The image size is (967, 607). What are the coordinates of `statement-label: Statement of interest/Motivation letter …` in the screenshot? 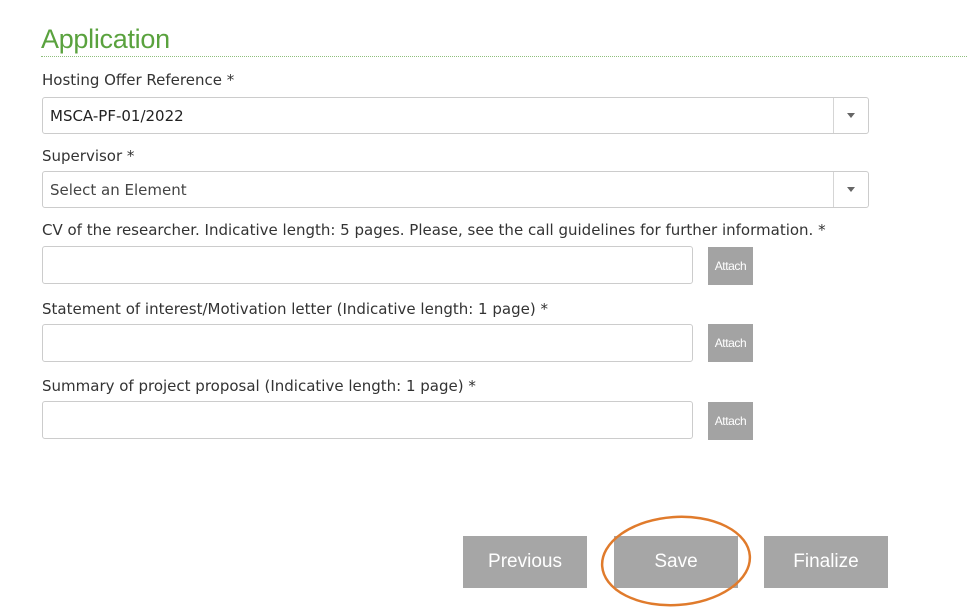 It's located at (295, 309).